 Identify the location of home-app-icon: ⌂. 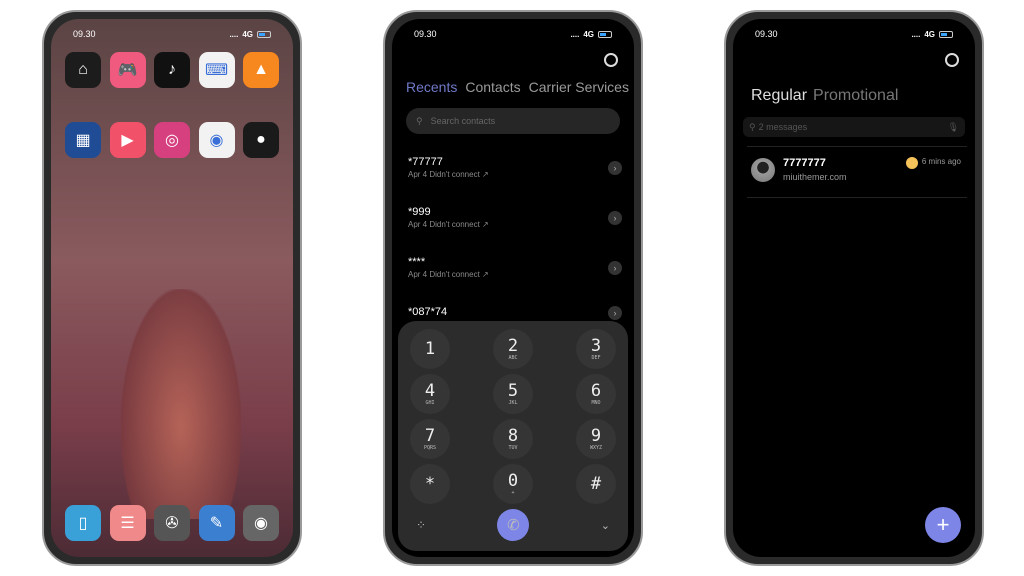
(83, 70).